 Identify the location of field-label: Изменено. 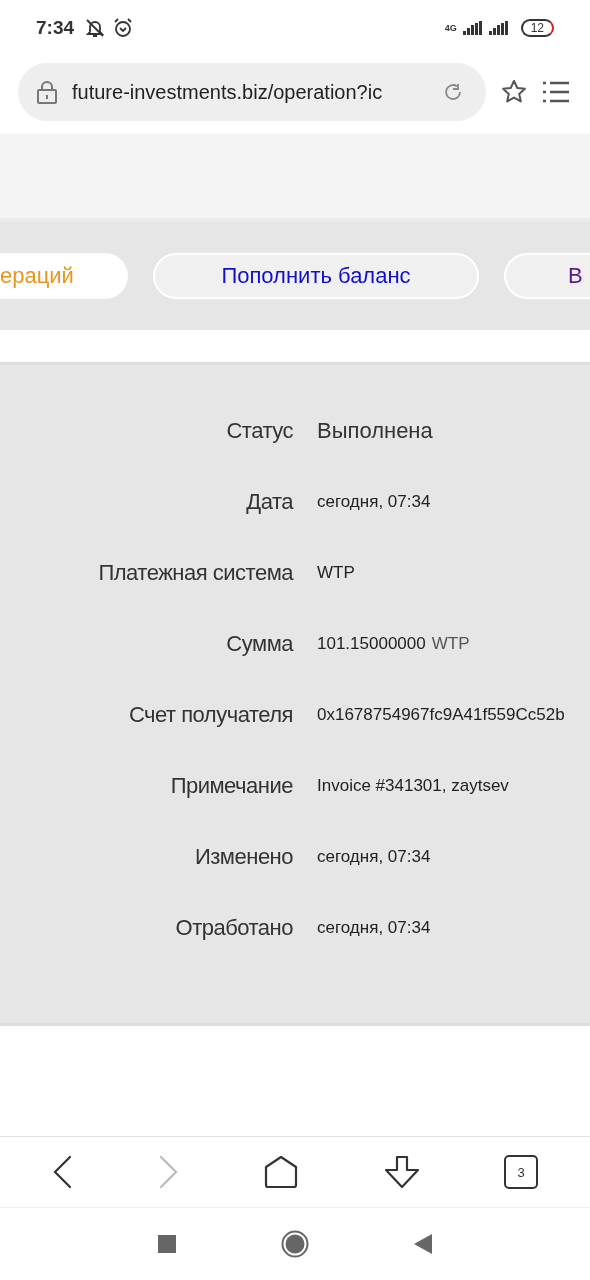
(243, 856).